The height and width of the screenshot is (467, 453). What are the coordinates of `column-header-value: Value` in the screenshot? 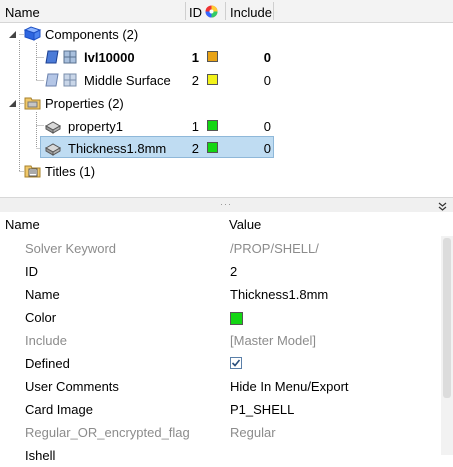 It's located at (245, 224).